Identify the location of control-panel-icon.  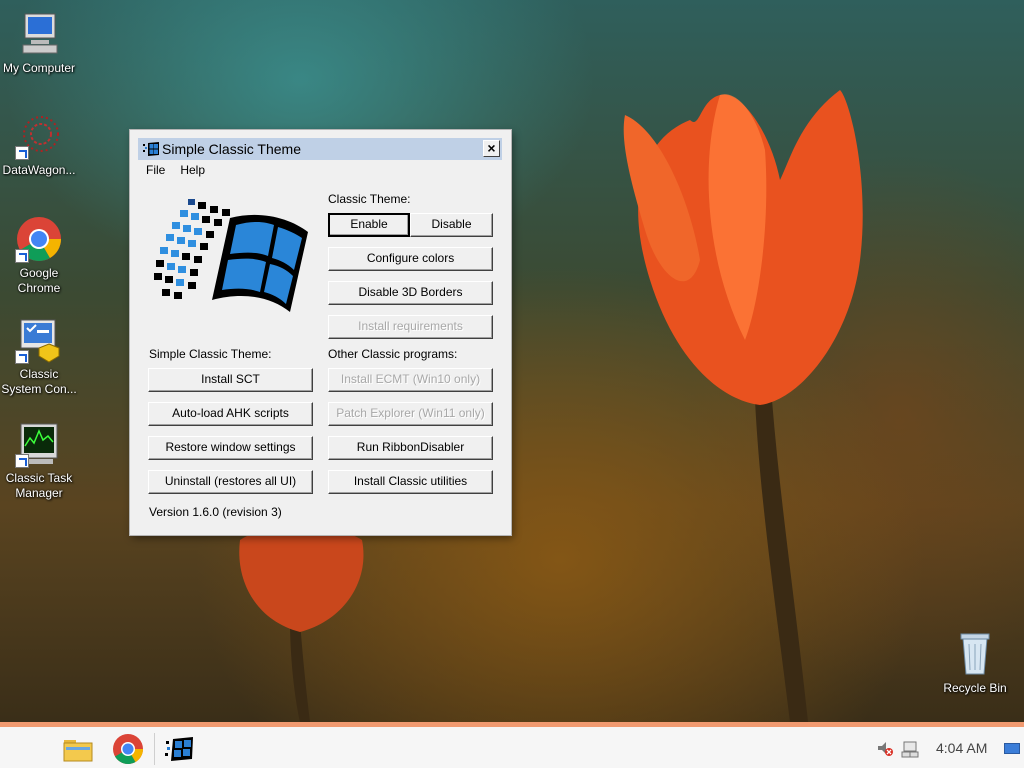
(39, 340).